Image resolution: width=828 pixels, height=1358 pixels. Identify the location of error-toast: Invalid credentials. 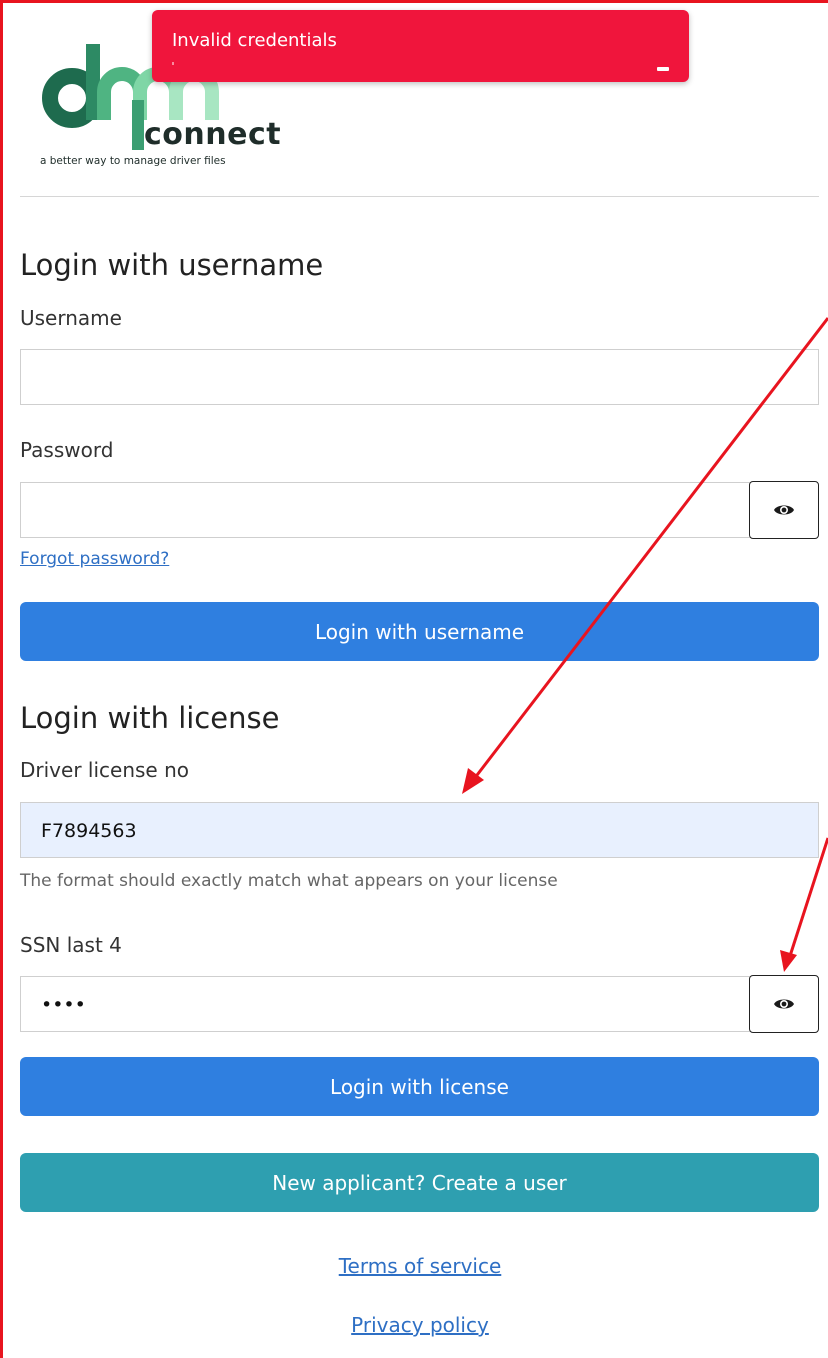
(420, 46).